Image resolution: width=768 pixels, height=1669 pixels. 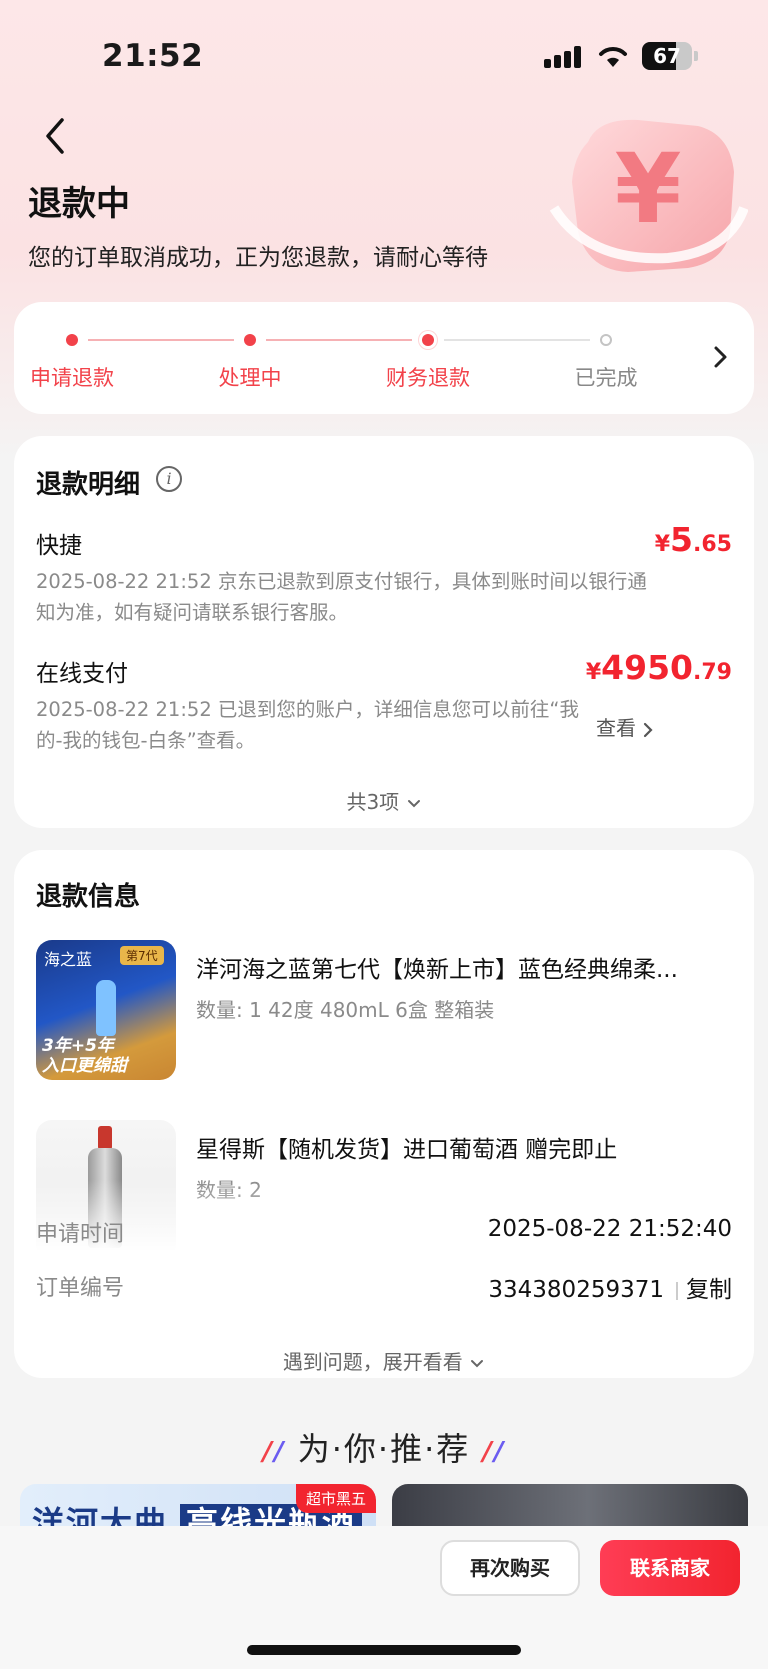 I want to click on refund-detail-title: 退款明细, so click(x=88, y=485).